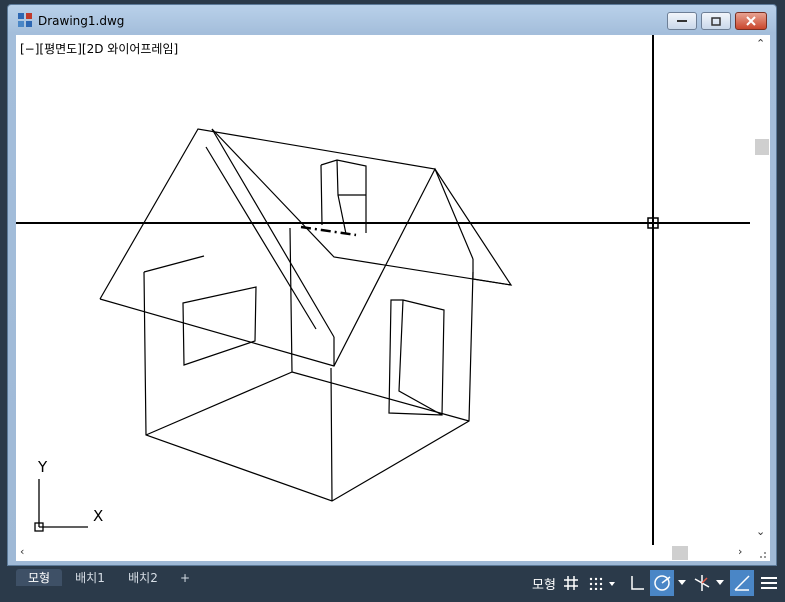 Image resolution: width=785 pixels, height=602 pixels. I want to click on restore-button, so click(716, 21).